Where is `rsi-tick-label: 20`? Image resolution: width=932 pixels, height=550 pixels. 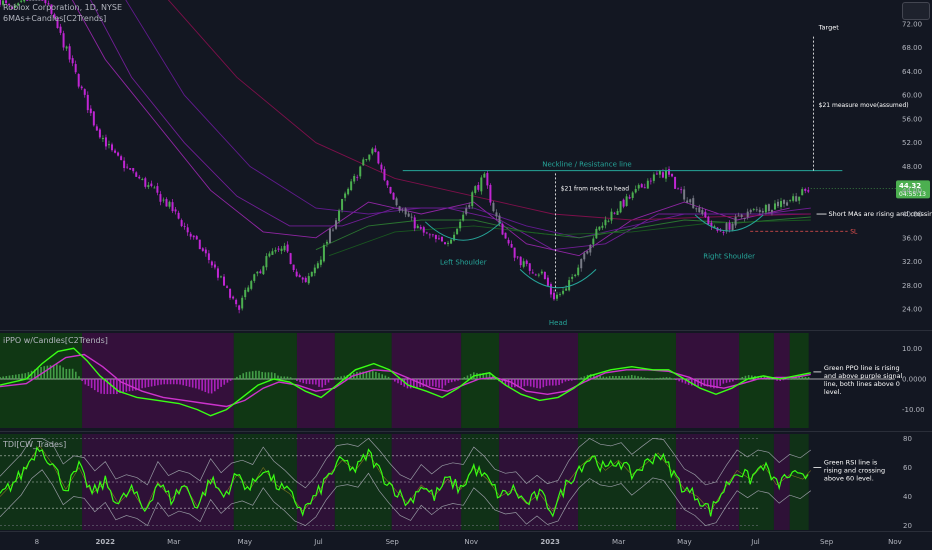
rsi-tick-label: 20 is located at coordinates (907, 526).